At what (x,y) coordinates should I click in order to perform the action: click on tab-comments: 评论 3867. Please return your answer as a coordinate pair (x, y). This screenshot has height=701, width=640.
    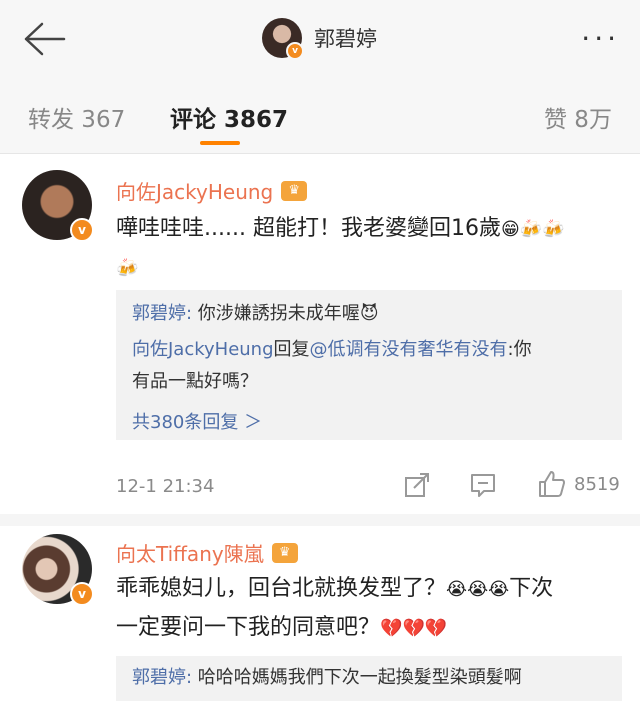
    Looking at the image, I should click on (229, 117).